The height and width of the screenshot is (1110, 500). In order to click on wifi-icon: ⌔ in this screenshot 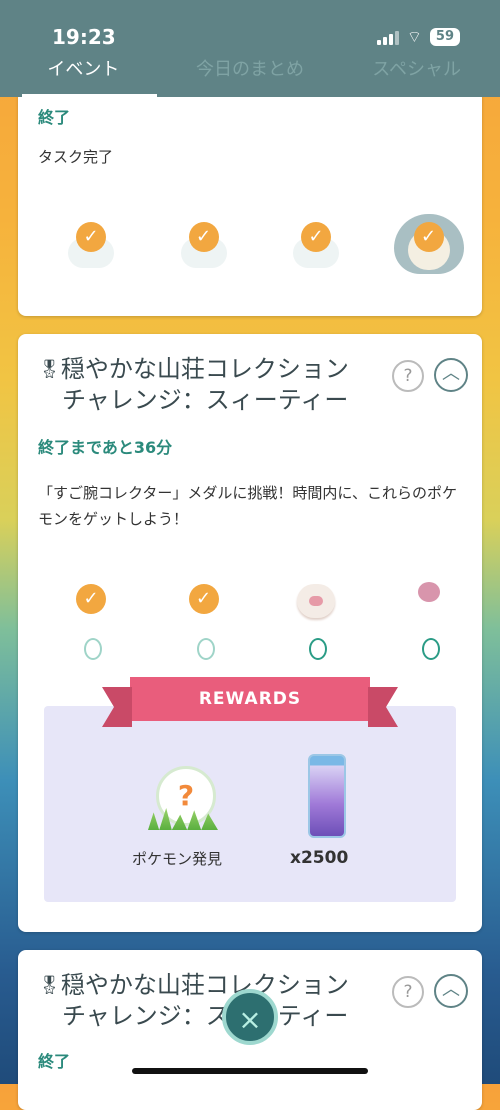, I will do `click(414, 36)`.